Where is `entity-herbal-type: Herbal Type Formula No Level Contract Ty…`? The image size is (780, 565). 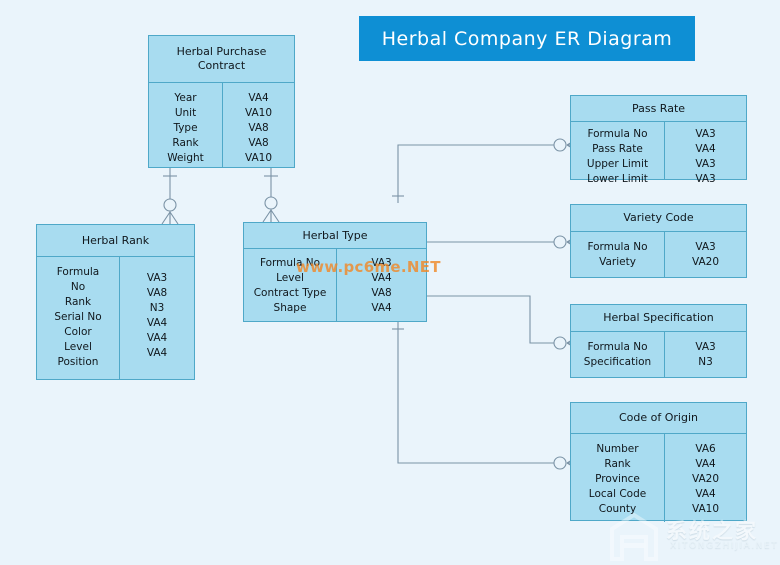
entity-herbal-type: Herbal Type Formula No Level Contract Ty… is located at coordinates (335, 272).